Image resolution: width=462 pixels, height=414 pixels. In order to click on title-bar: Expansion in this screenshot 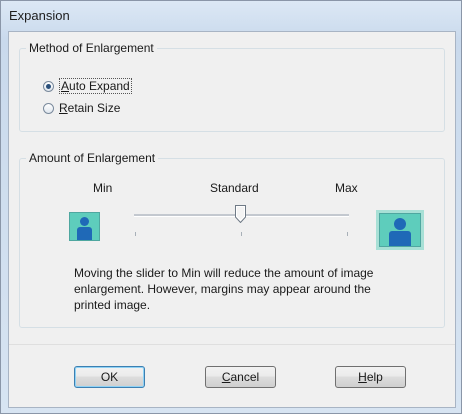, I will do `click(231, 15)`.